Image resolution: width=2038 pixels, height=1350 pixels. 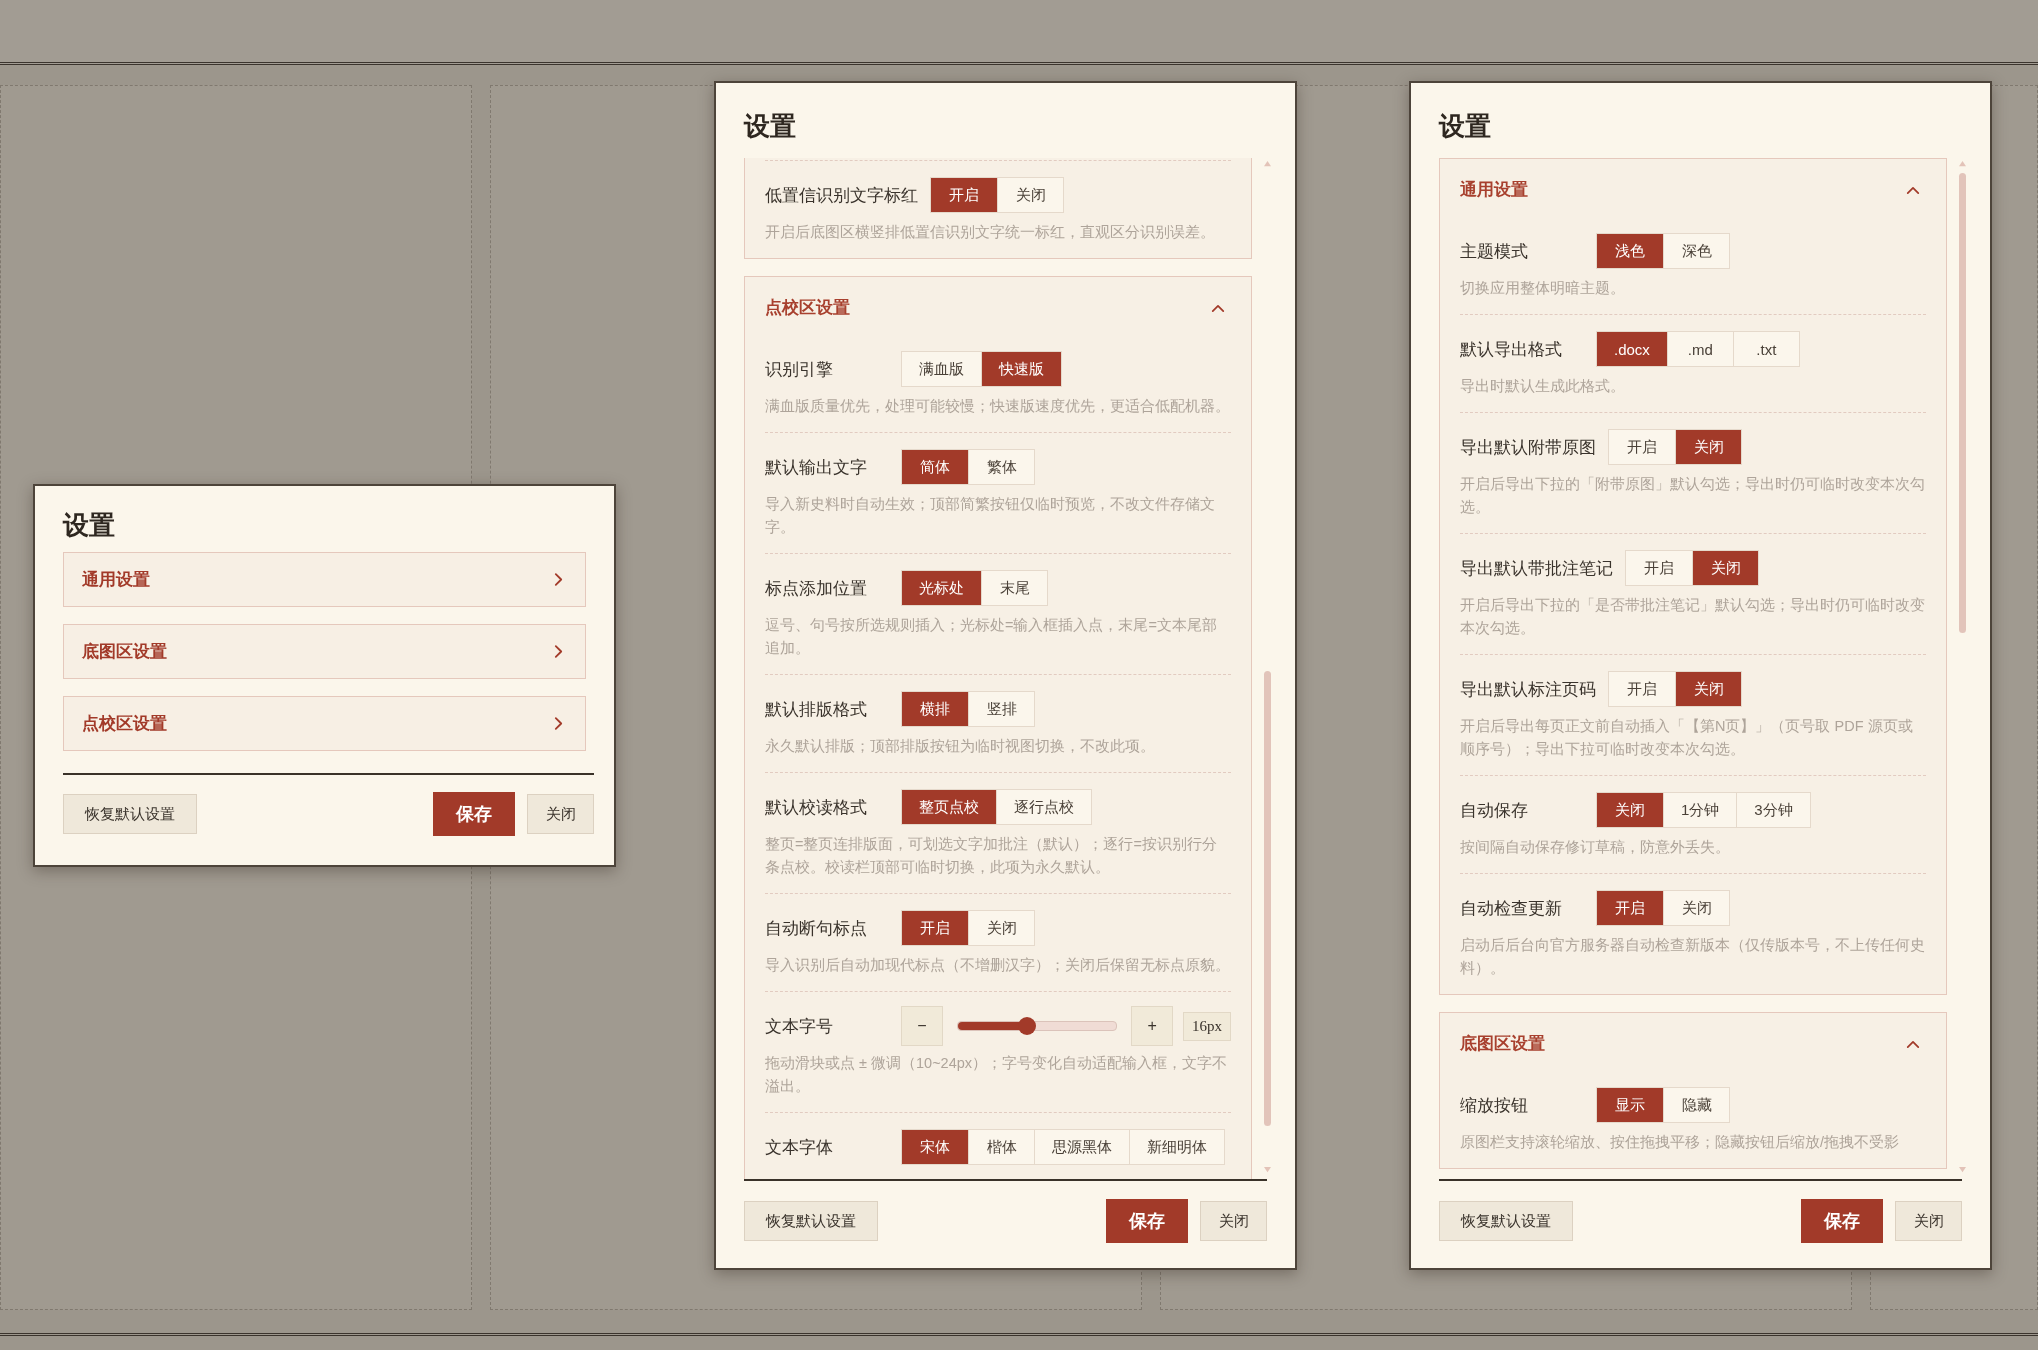 I want to click on setting-description: 满血版质量优先，处理可能较慢；快速版速度优先，更适合低配机器。, so click(x=998, y=406).